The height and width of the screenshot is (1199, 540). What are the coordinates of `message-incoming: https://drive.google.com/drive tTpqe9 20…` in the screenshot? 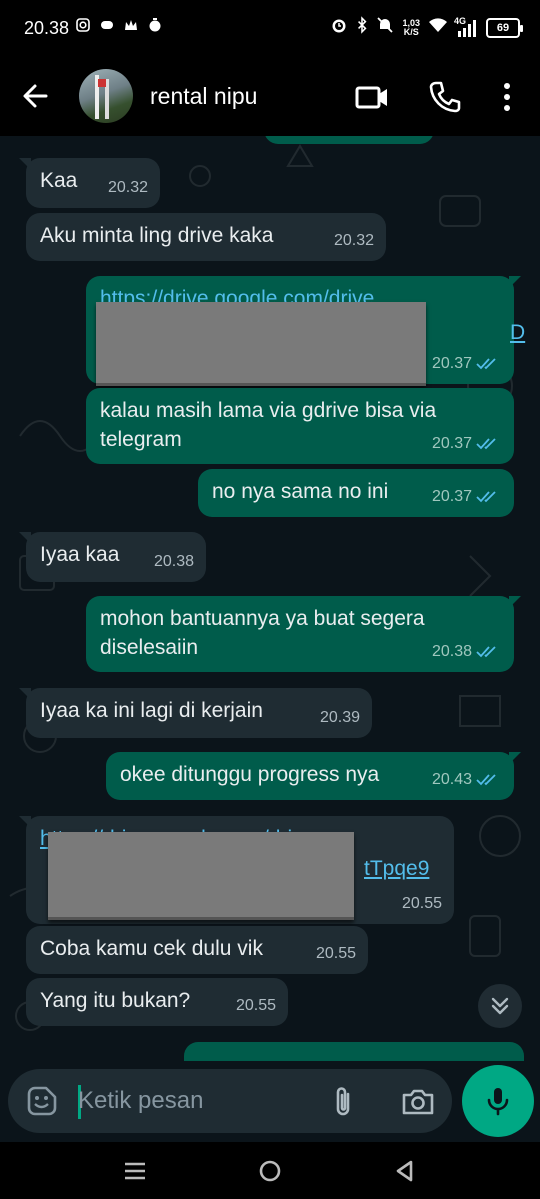 It's located at (236, 870).